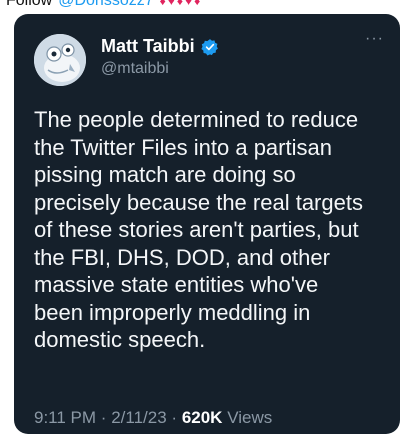 Image resolution: width=414 pixels, height=447 pixels. What do you see at coordinates (182, 257) in the screenshot?
I see `tweet-line: the FBI, DHS, DOD, and other` at bounding box center [182, 257].